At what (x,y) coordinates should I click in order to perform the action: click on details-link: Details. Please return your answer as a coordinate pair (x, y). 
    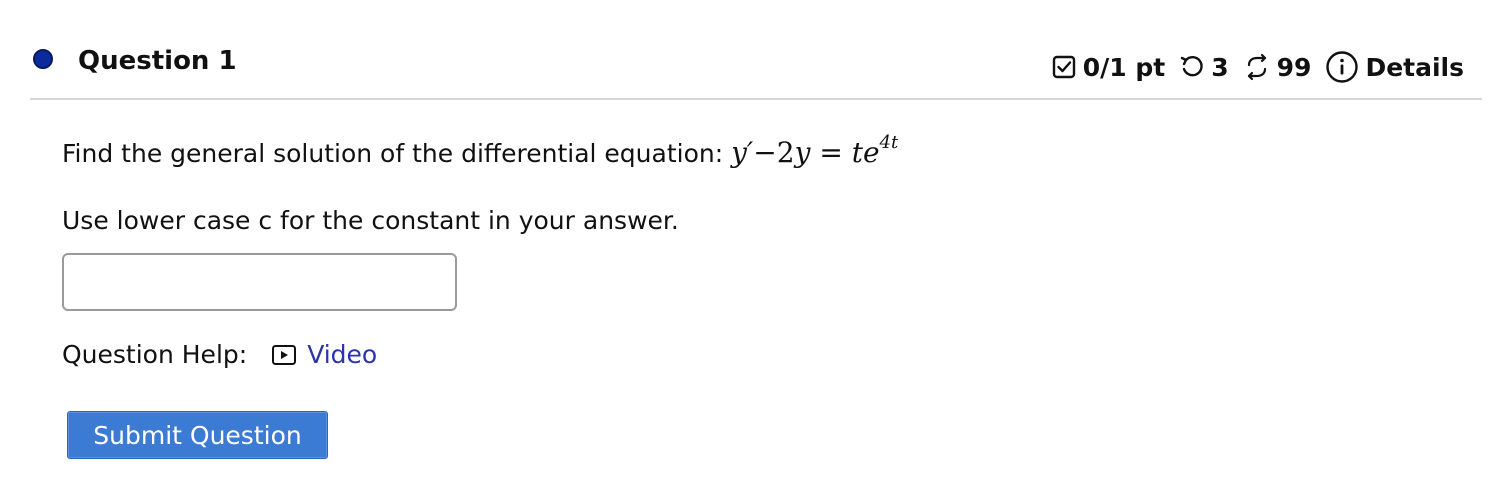
    Looking at the image, I should click on (1414, 67).